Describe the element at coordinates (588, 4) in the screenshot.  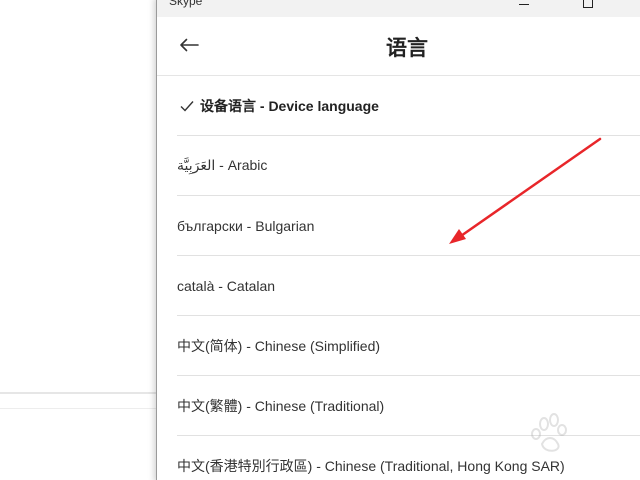
I see `maximize-icon` at that location.